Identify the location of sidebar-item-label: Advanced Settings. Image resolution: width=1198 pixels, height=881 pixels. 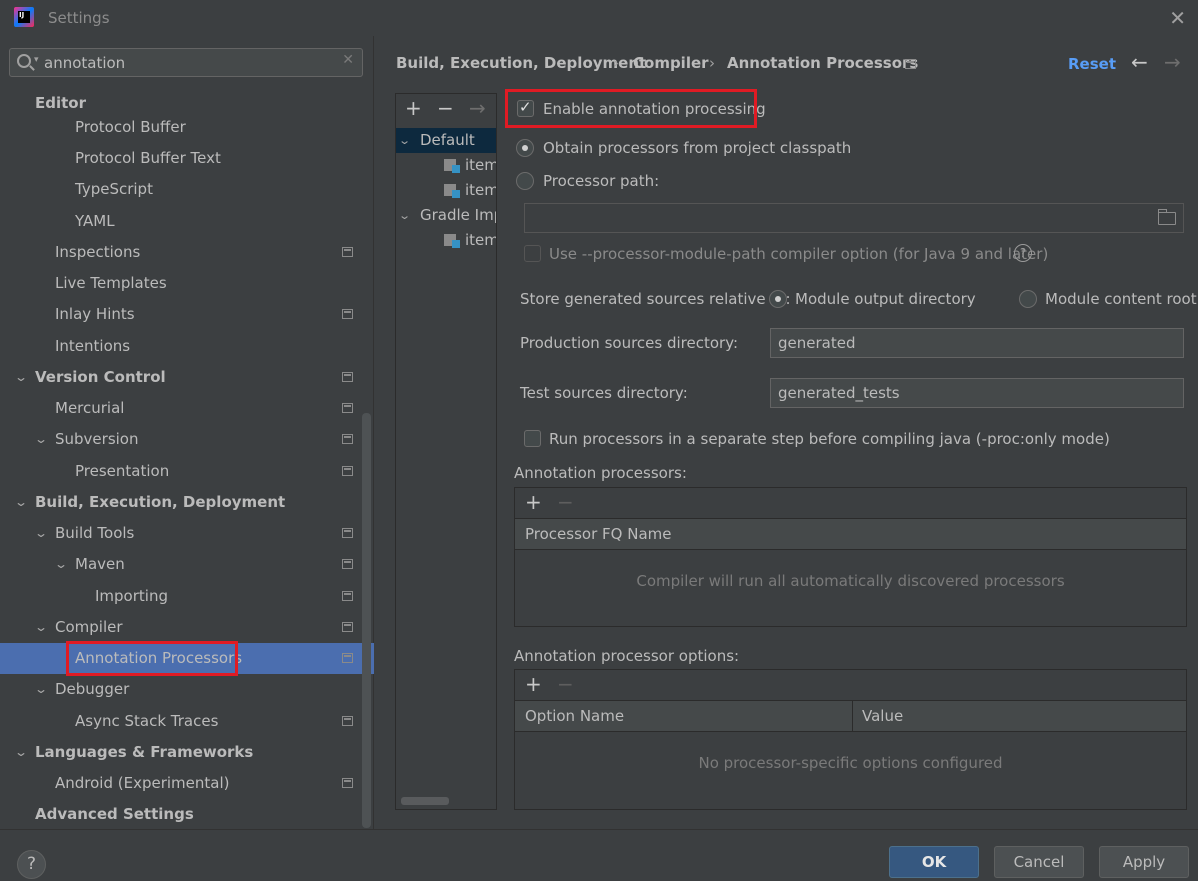
(114, 814).